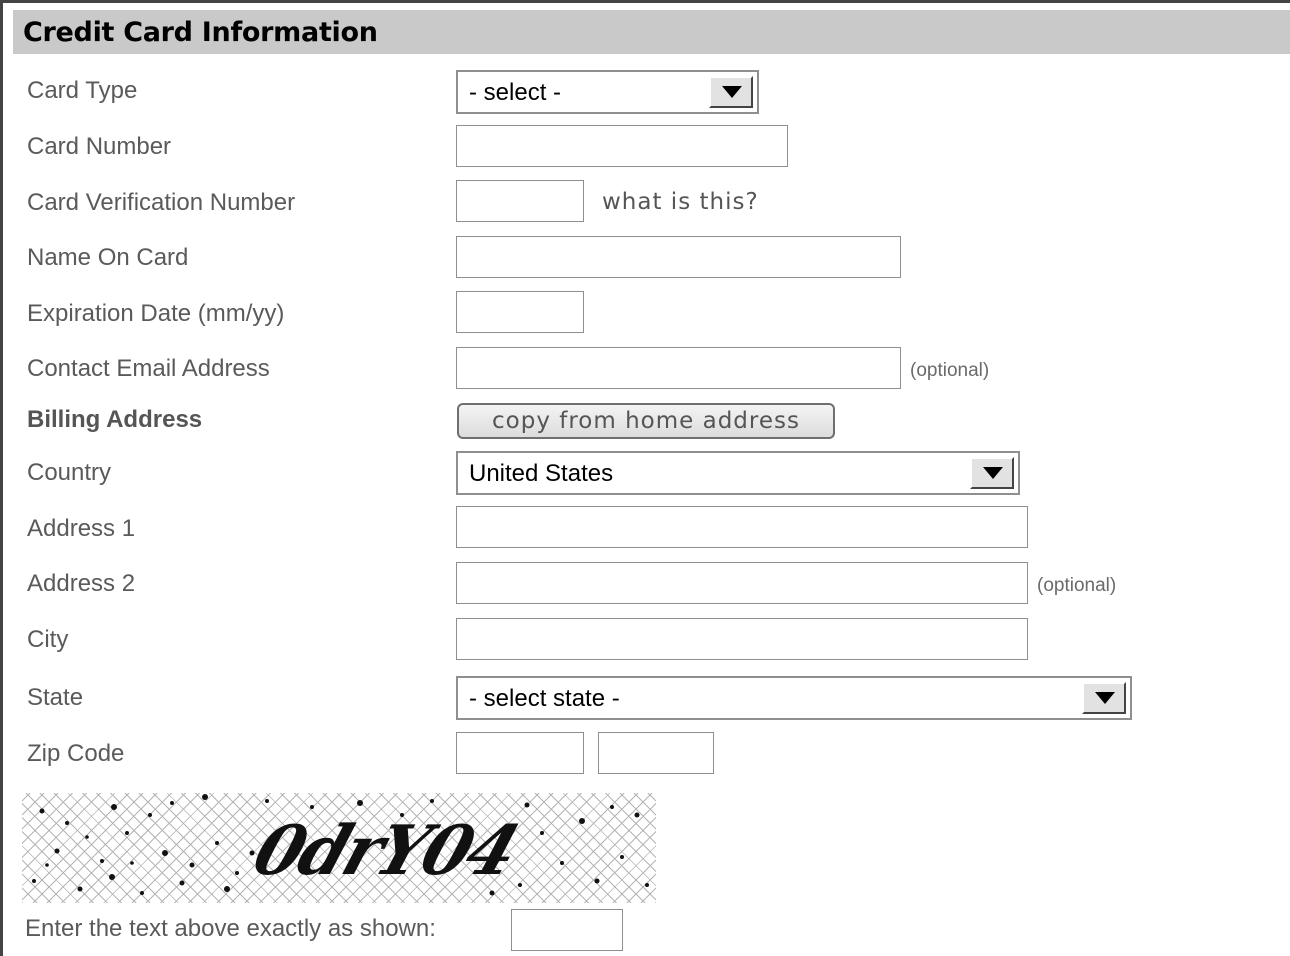  Describe the element at coordinates (742, 639) in the screenshot. I see `city-input` at that location.